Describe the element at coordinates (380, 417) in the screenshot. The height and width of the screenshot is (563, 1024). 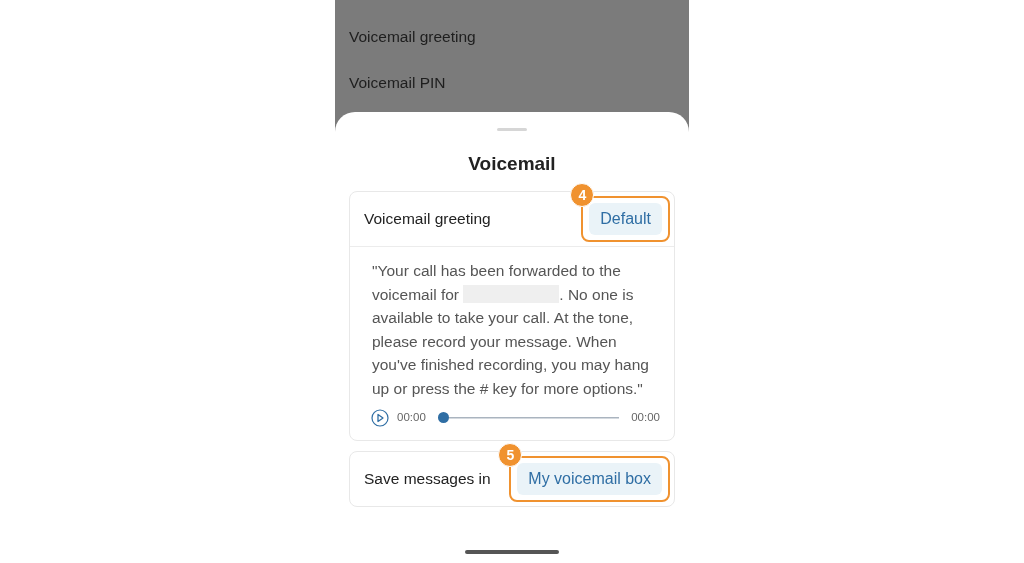
I see `play-icon` at that location.